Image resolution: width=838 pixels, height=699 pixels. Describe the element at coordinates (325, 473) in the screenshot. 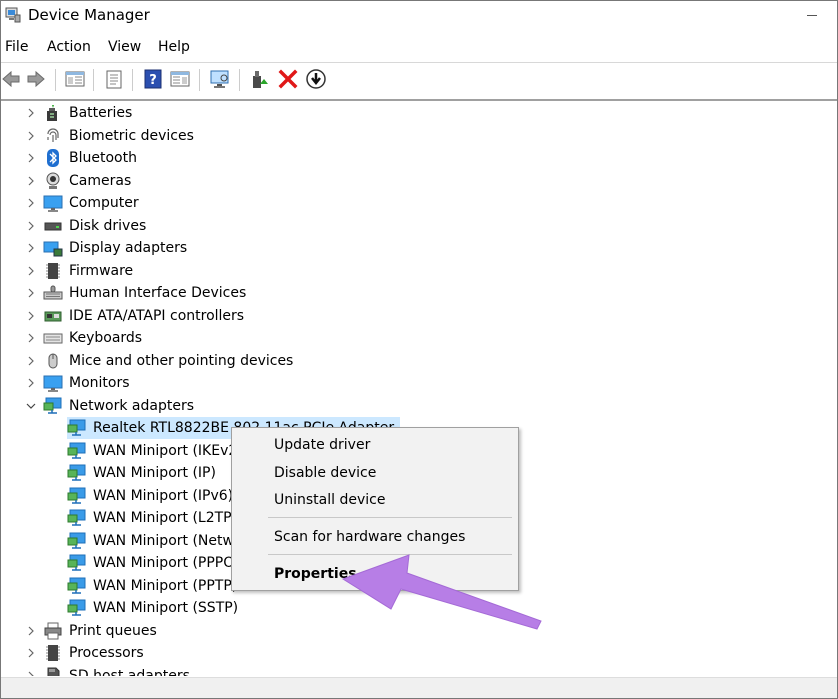

I see `context-disable-device: Disable device` at that location.